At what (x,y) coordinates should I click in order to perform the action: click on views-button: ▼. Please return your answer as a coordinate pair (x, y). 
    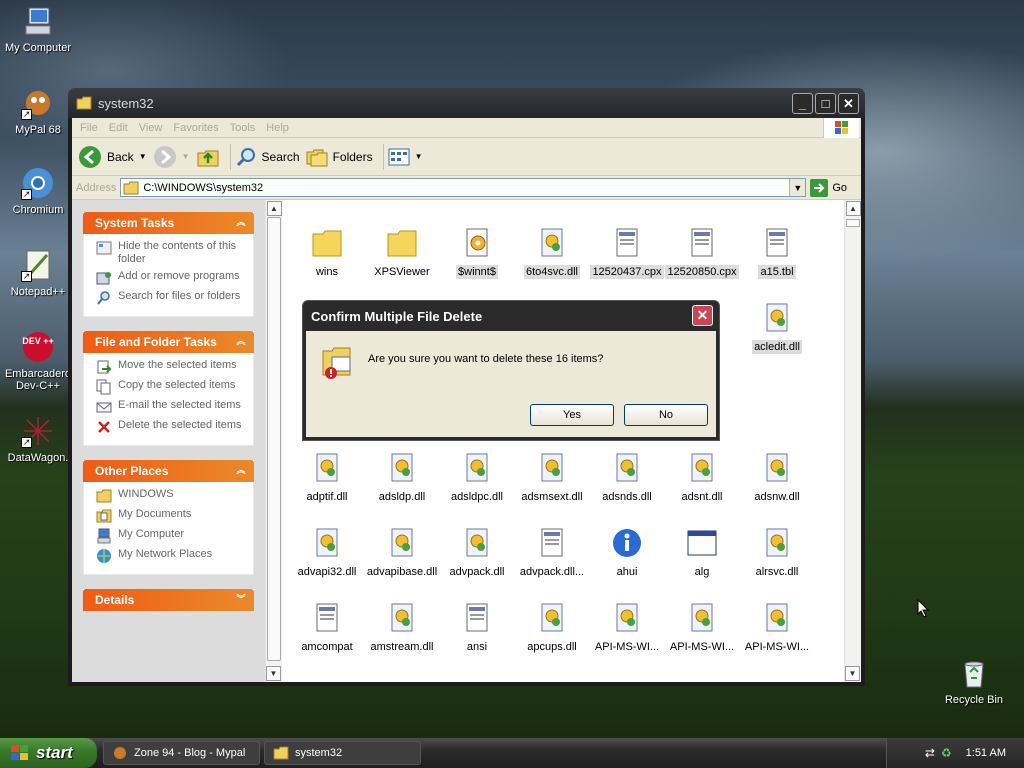
    Looking at the image, I should click on (405, 157).